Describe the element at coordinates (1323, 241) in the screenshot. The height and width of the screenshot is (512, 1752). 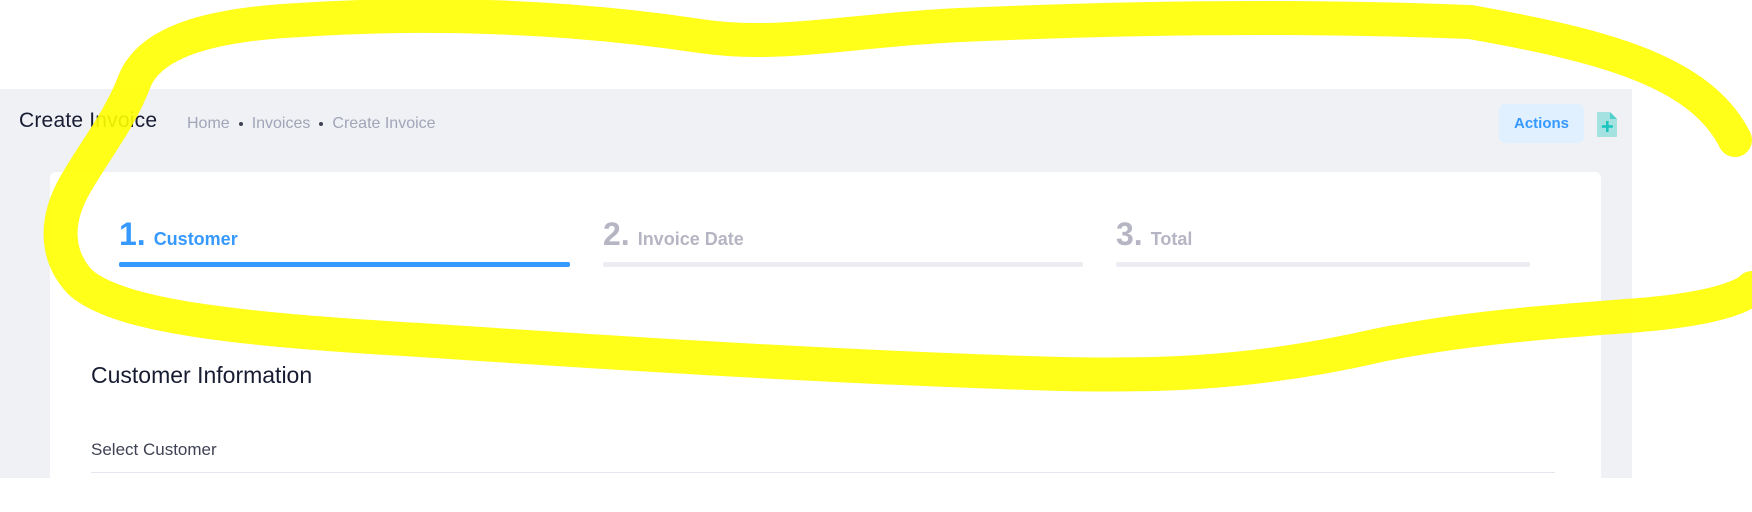
I see `wizard-step-total: 3. Total` at that location.